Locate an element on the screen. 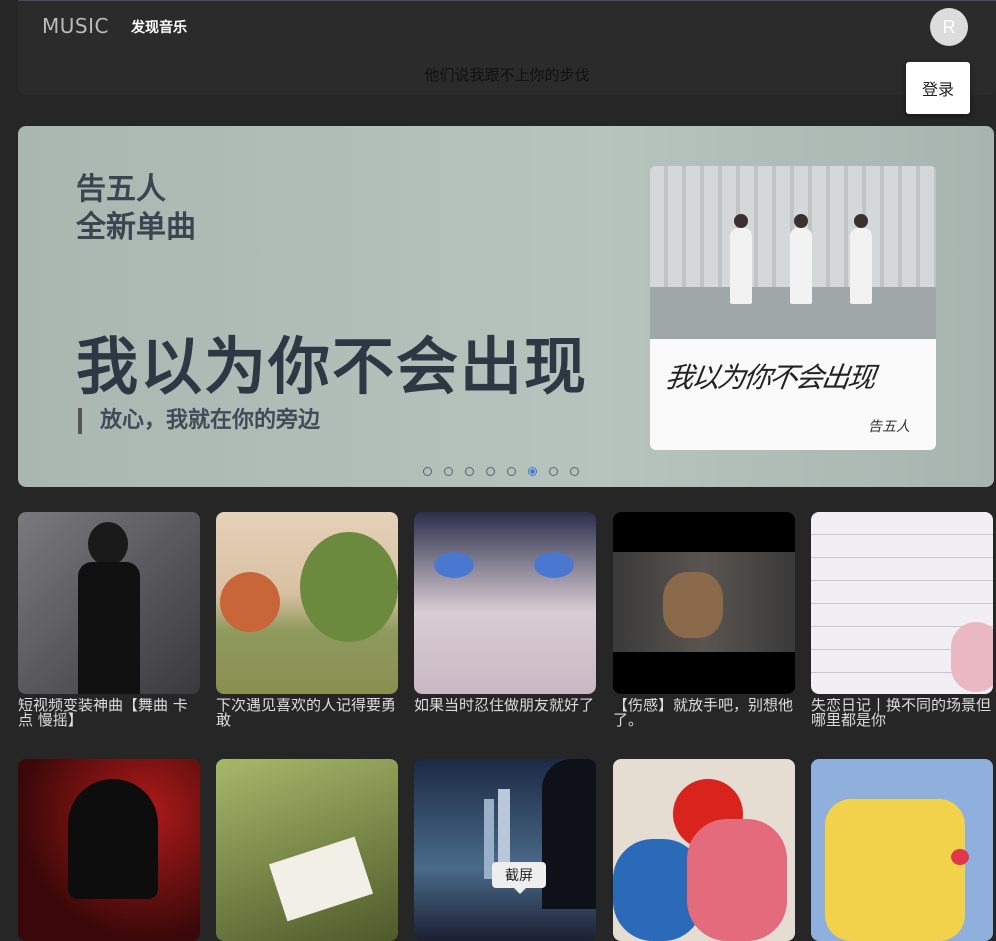 Image resolution: width=996 pixels, height=941 pixels. banner-artist: 告五人 is located at coordinates (121, 189).